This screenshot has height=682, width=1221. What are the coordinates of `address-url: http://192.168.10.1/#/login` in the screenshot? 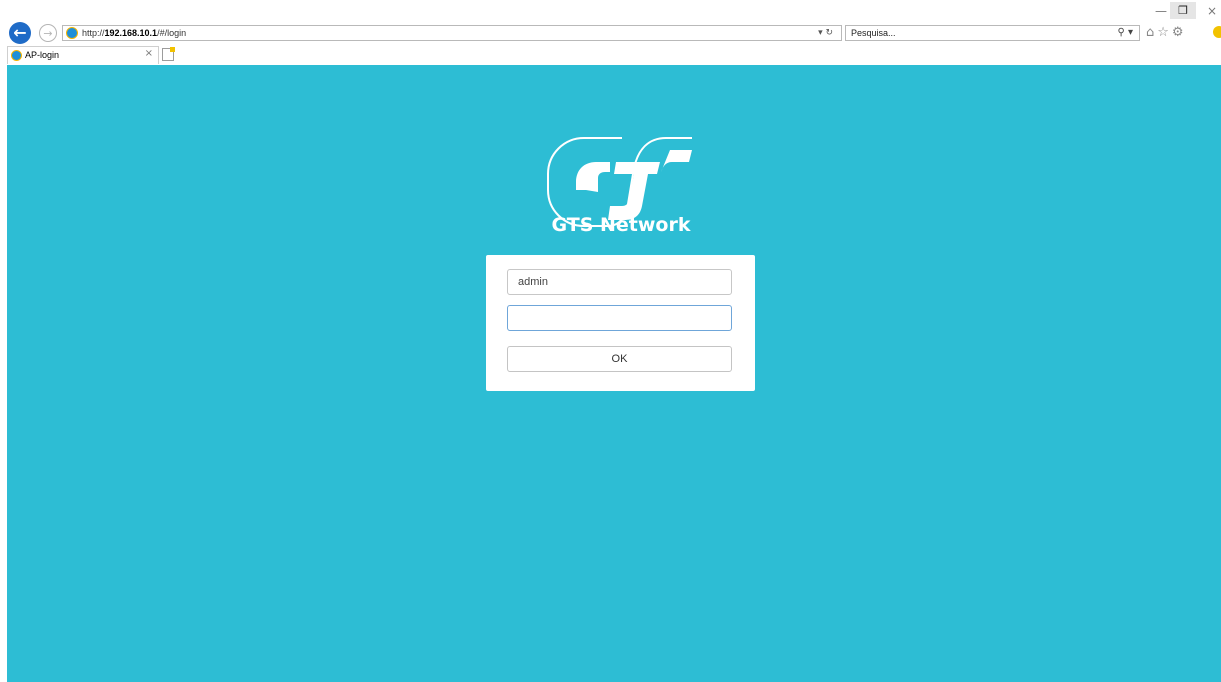 It's located at (134, 33).